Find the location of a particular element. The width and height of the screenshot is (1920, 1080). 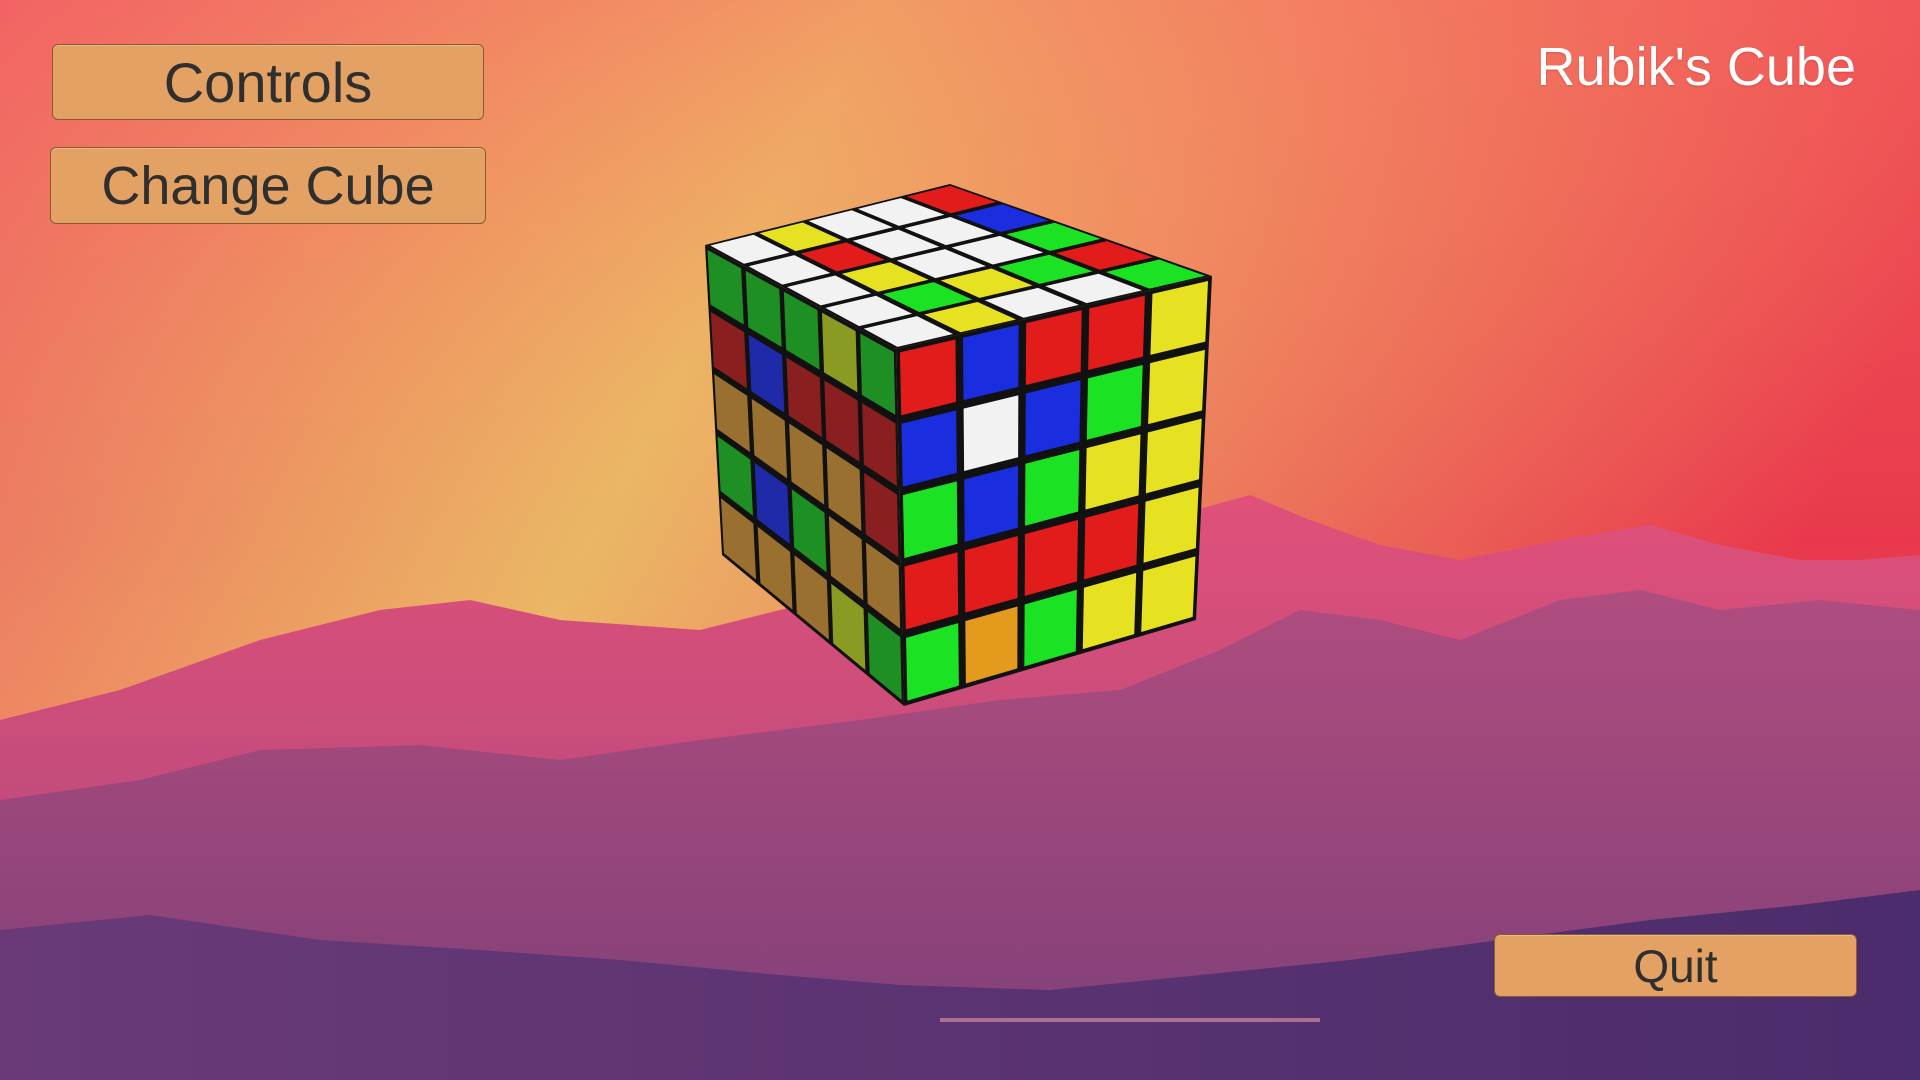

change-cube-button: Change Cube is located at coordinates (268, 185).